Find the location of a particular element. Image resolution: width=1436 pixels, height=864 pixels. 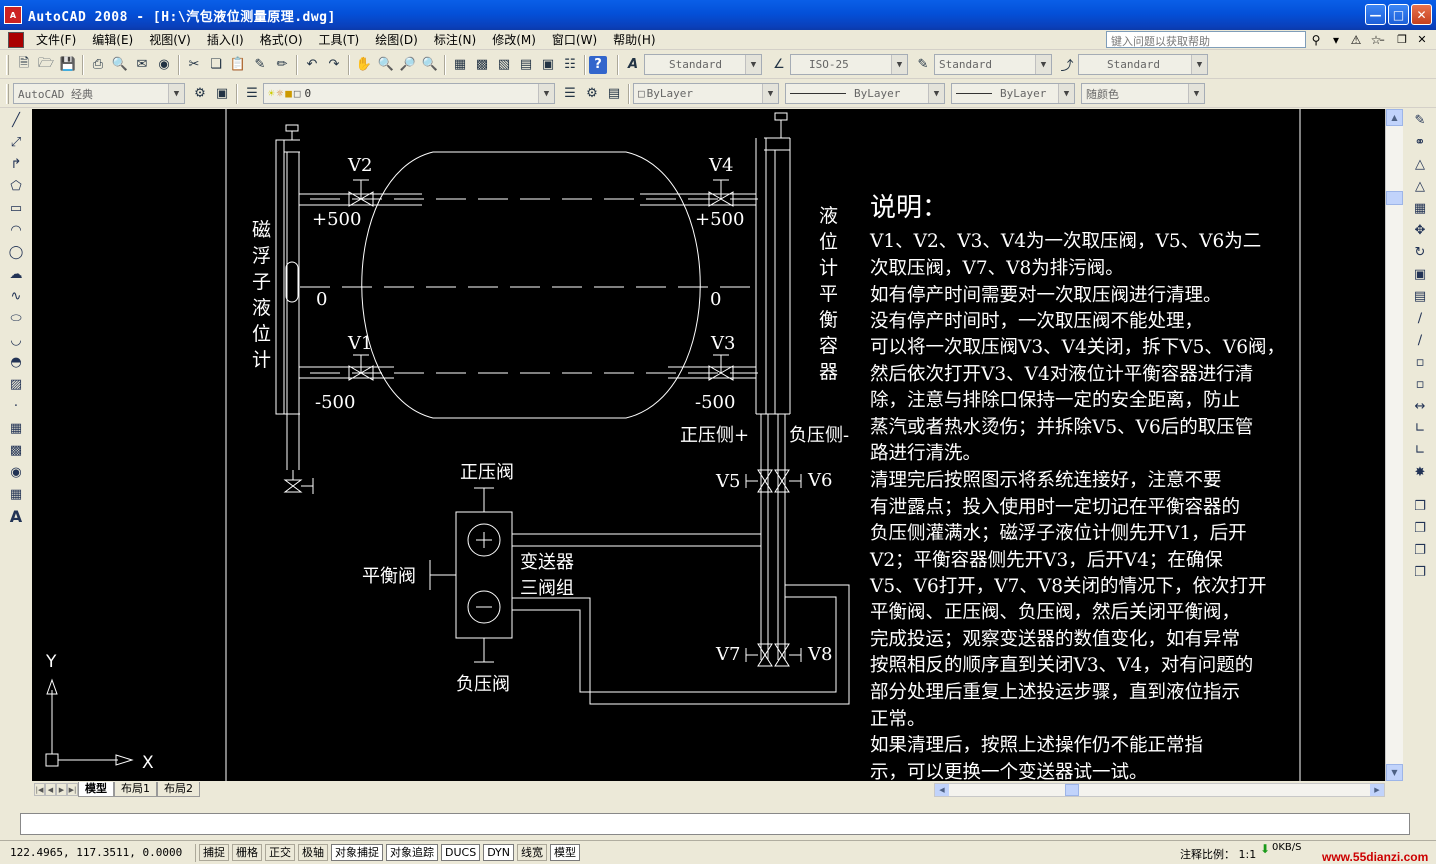

vertical-scrollbar: ▲ ▼ is located at coordinates (1394, 445).